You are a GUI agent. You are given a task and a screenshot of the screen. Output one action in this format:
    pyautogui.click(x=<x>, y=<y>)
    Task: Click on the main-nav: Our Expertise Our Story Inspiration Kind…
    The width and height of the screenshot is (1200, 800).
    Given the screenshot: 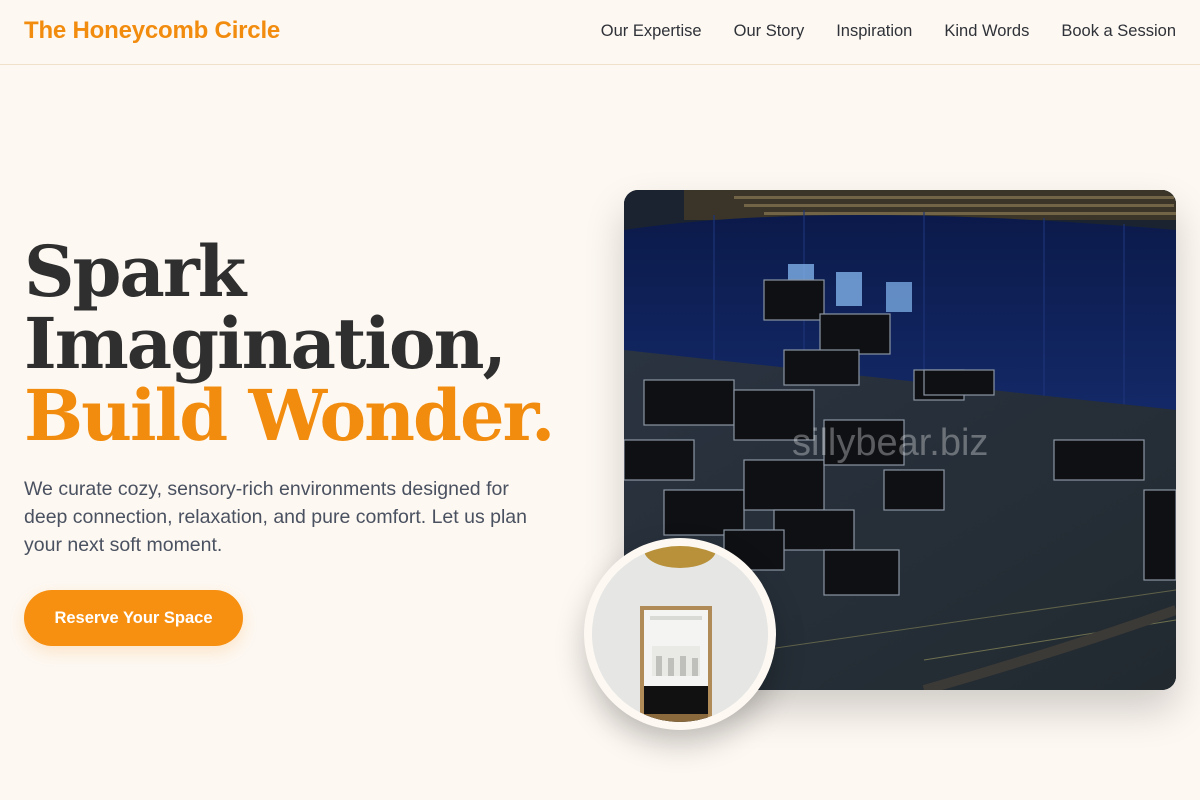 What is the action you would take?
    pyautogui.click(x=888, y=31)
    